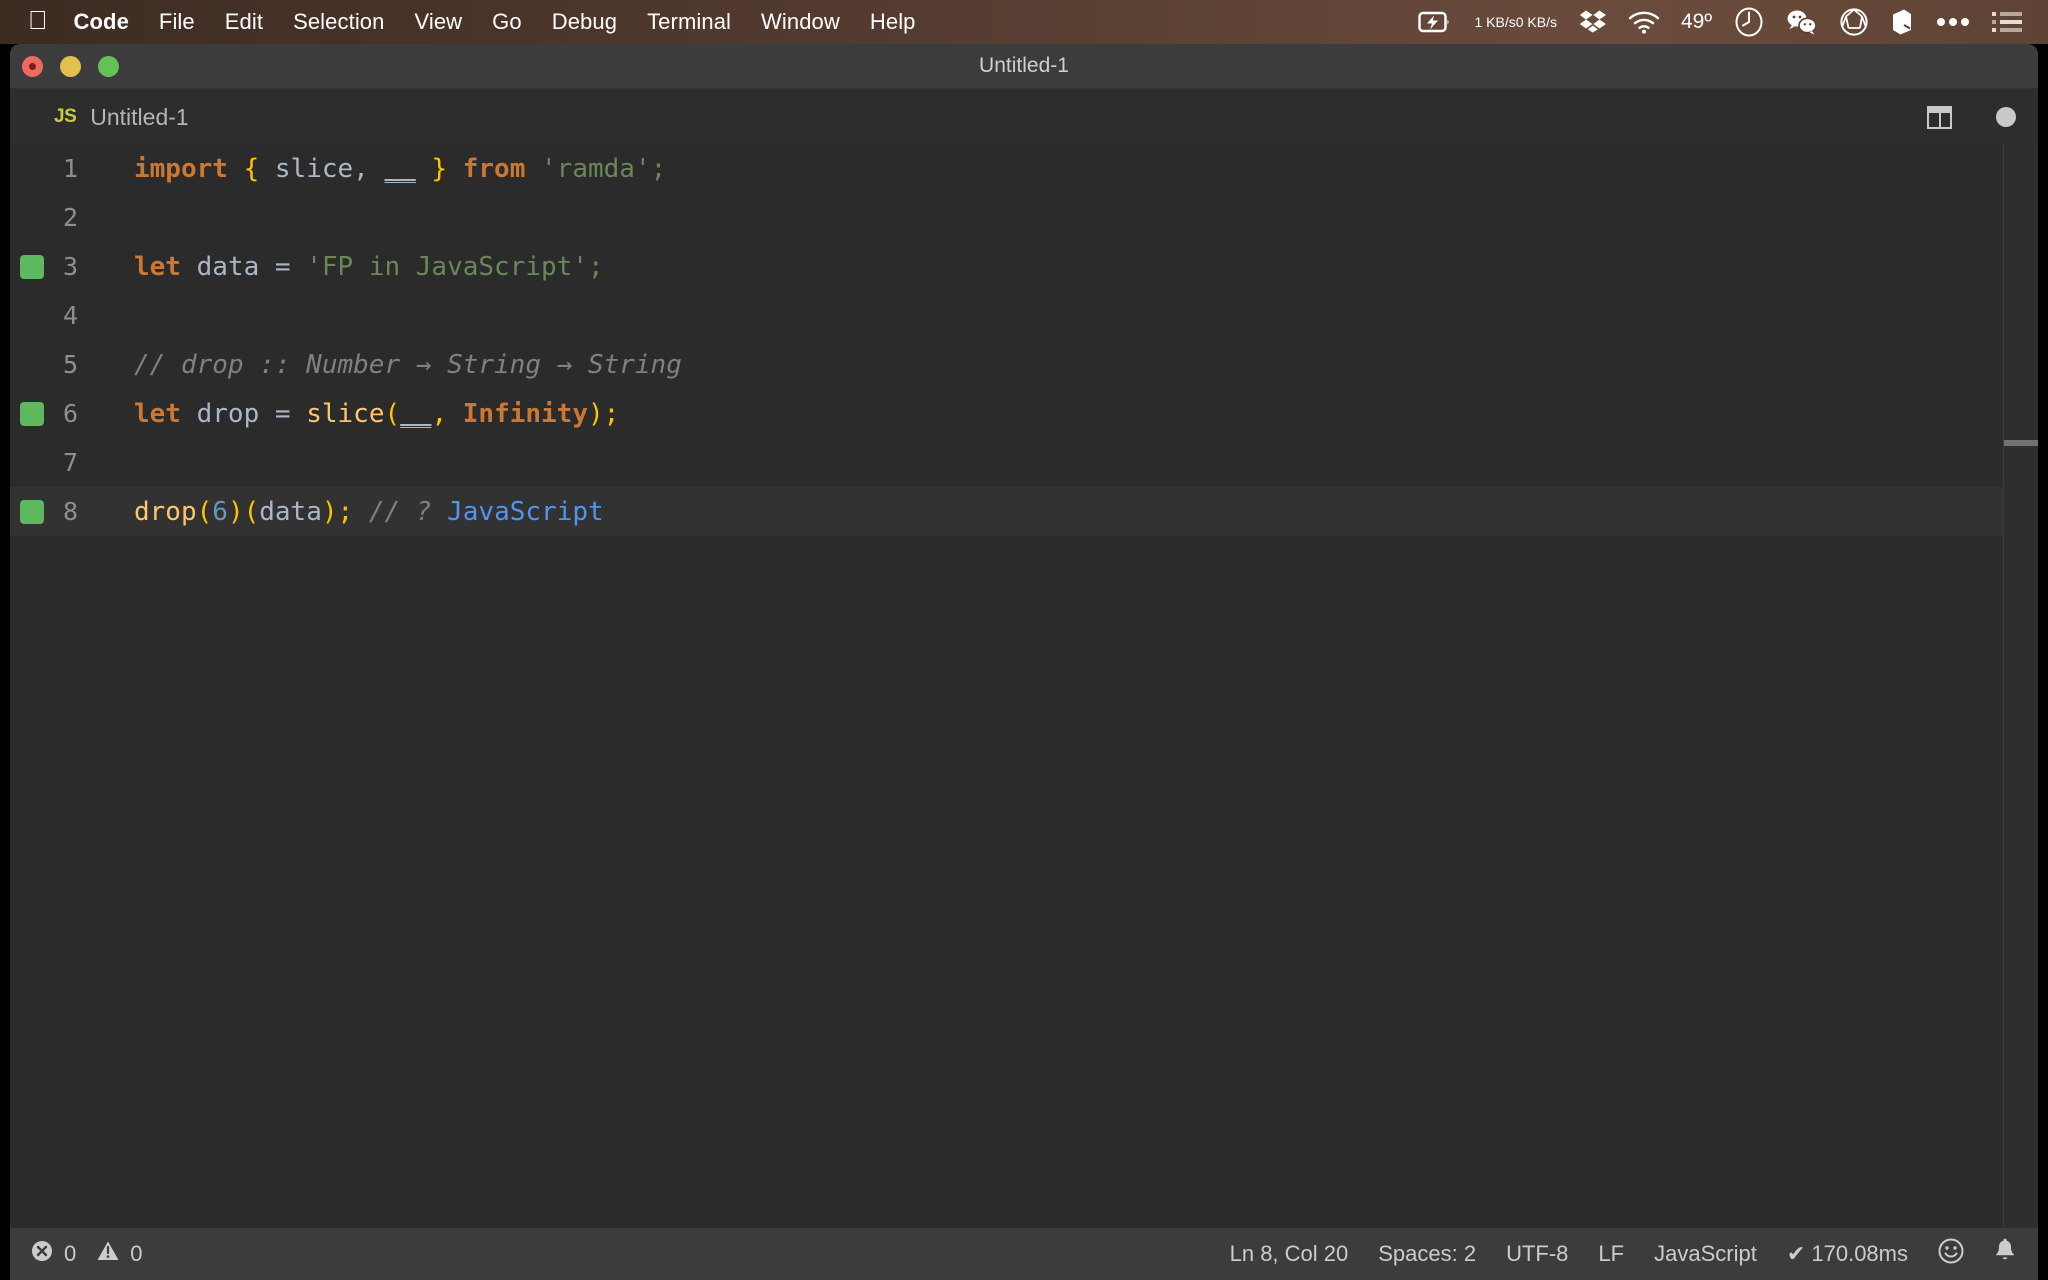  I want to click on code-line-3: 3 let data = 'FP in JavaScript';, so click(1024, 266).